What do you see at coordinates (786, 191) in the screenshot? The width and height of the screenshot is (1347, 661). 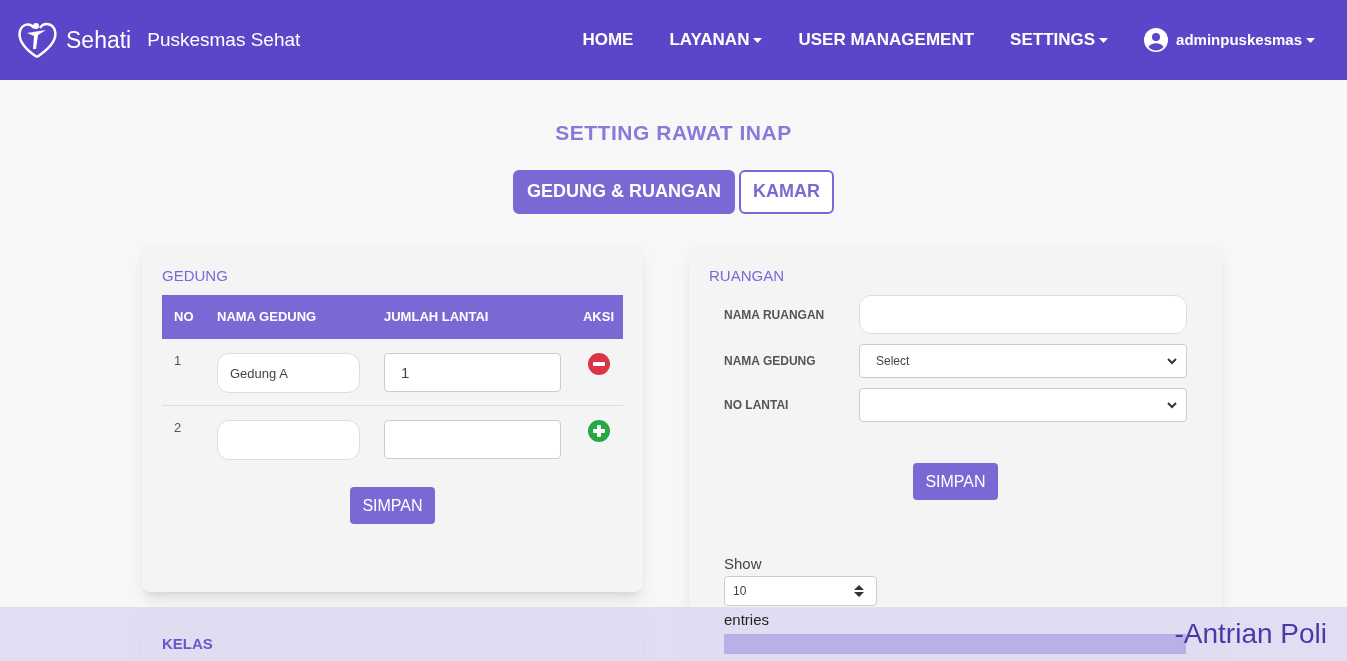 I see `tab: KAMAR` at bounding box center [786, 191].